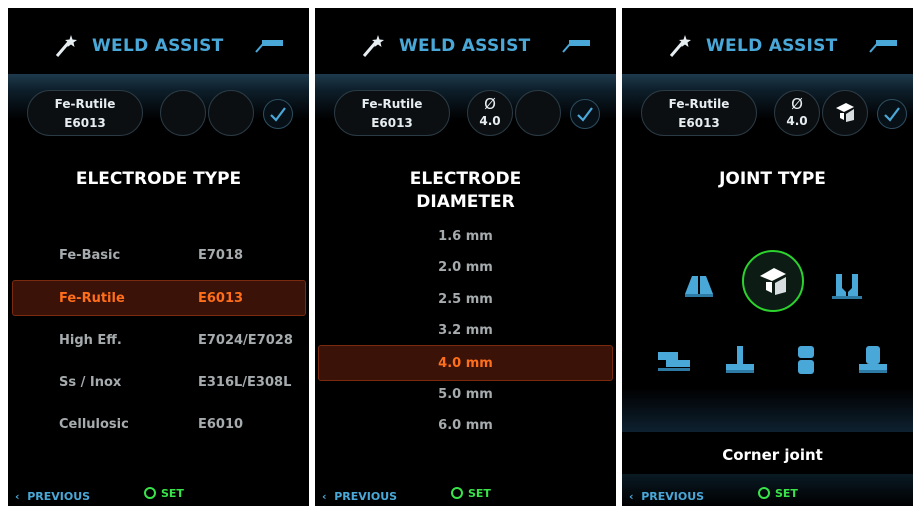 Image resolution: width=913 pixels, height=506 pixels. What do you see at coordinates (465, 300) in the screenshot?
I see `list-item: 2.5 mm` at bounding box center [465, 300].